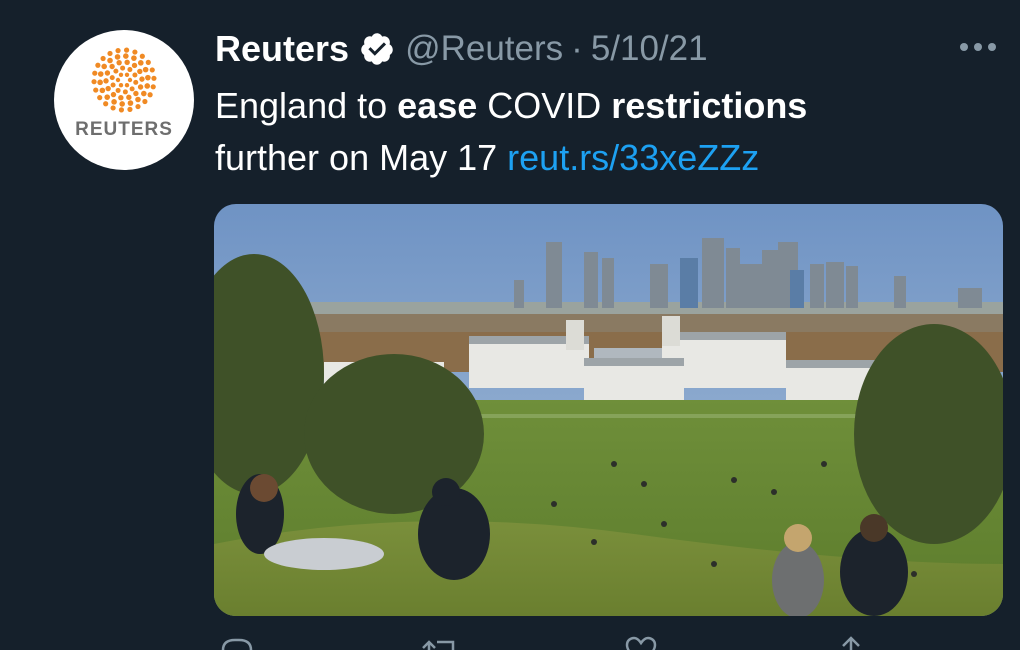 This screenshot has height=650, width=1020. What do you see at coordinates (437, 105) in the screenshot?
I see `text-segment-bold: ease` at bounding box center [437, 105].